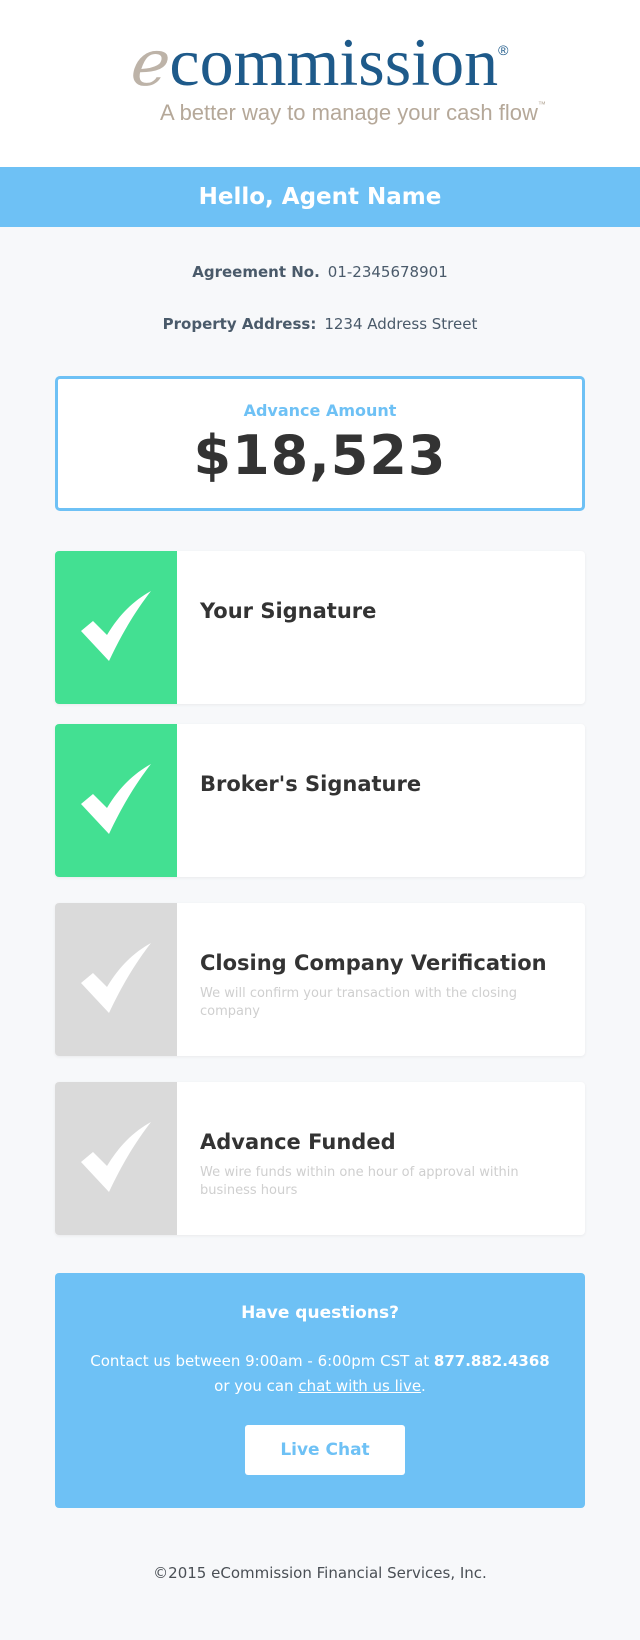 This screenshot has width=640, height=1640. Describe the element at coordinates (503, 50) in the screenshot. I see `logo-registered-mark: ®` at that location.